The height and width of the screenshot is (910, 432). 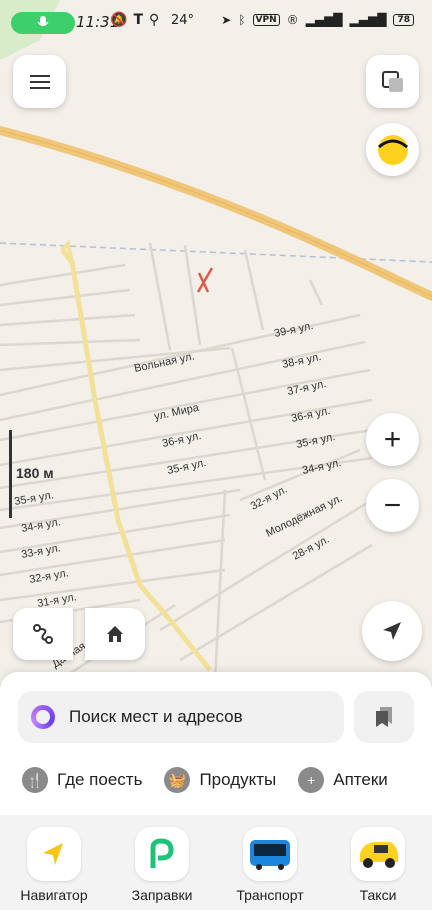 I want to click on alice-icon, so click(x=43, y=717).